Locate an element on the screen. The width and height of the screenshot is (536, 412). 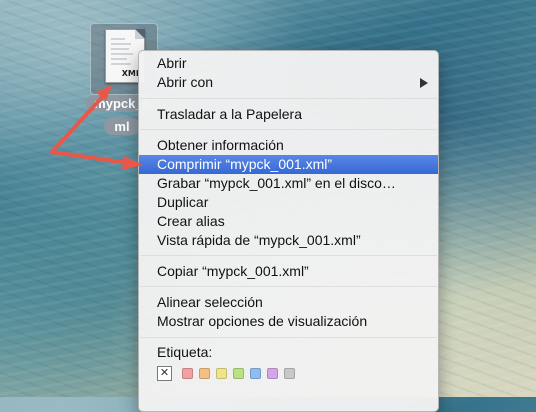
arrow-group is located at coordinates (96, 127).